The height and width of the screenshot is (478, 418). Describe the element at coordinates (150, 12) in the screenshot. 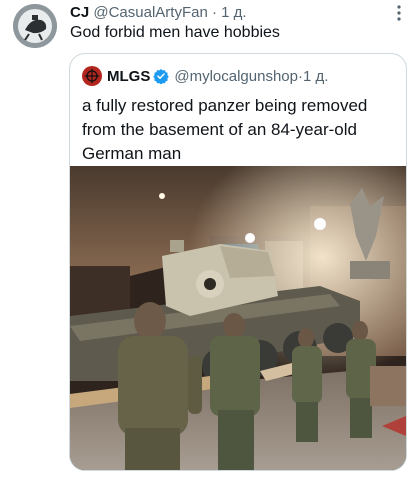

I see `author-handle: @CasualArtyFan` at that location.